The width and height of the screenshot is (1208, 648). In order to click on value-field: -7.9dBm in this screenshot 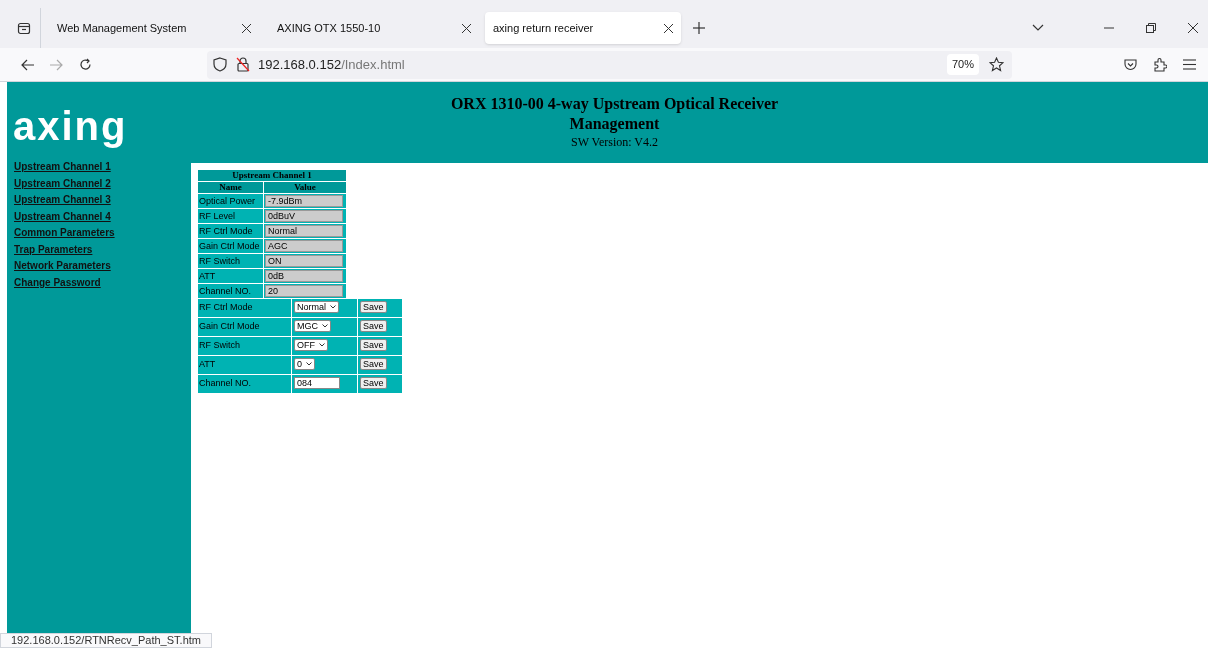, I will do `click(304, 201)`.